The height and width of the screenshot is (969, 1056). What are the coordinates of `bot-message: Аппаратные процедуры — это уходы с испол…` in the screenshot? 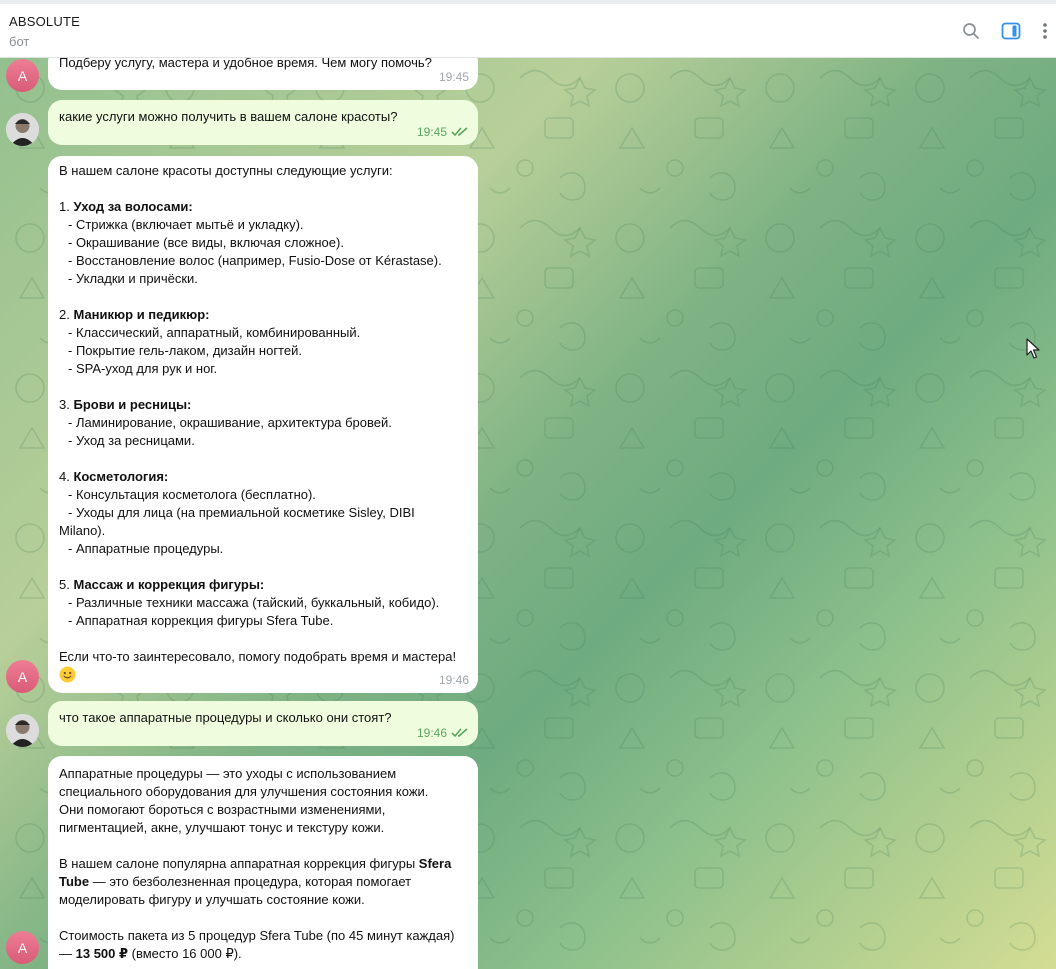 It's located at (263, 862).